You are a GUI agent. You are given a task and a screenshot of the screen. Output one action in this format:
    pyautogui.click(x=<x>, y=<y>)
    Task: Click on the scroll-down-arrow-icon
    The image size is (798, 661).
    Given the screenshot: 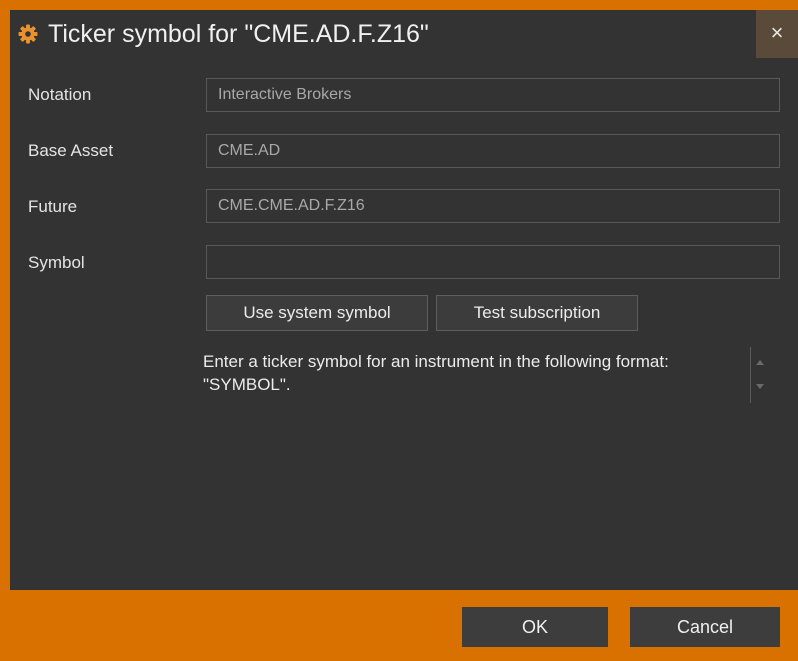 What is the action you would take?
    pyautogui.click(x=760, y=386)
    